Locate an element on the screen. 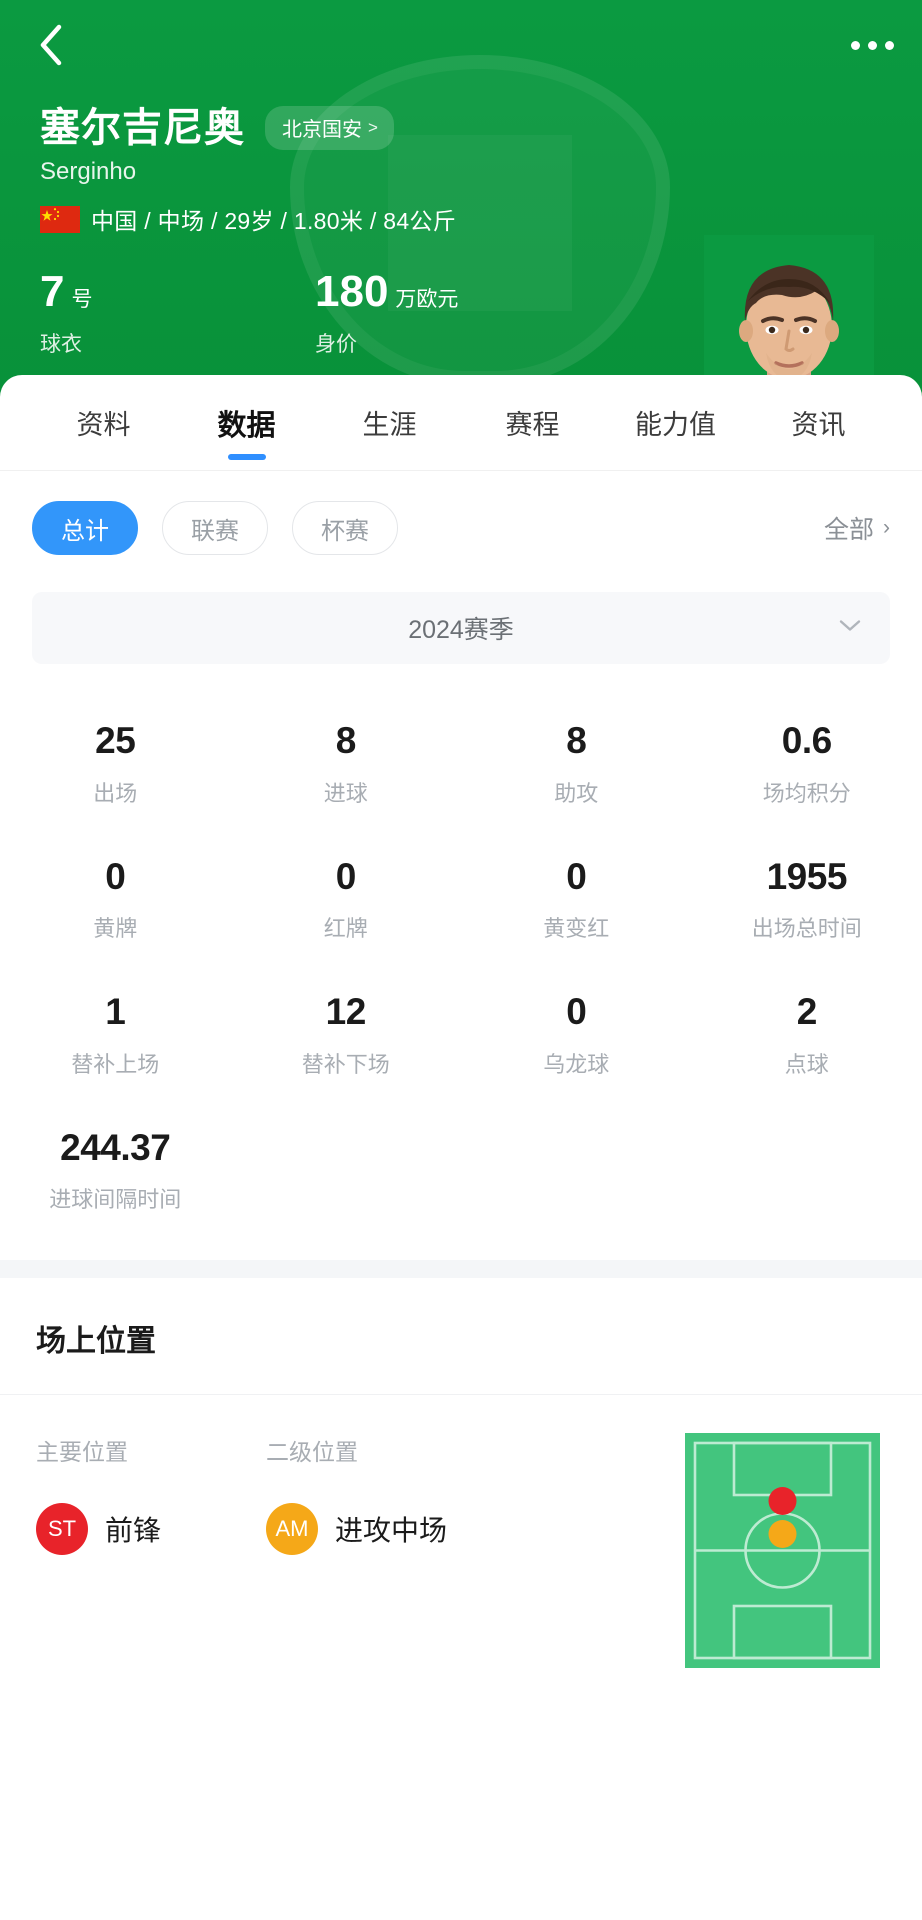 The image size is (922, 1920). stat-goals: 8 进球 is located at coordinates (346, 766).